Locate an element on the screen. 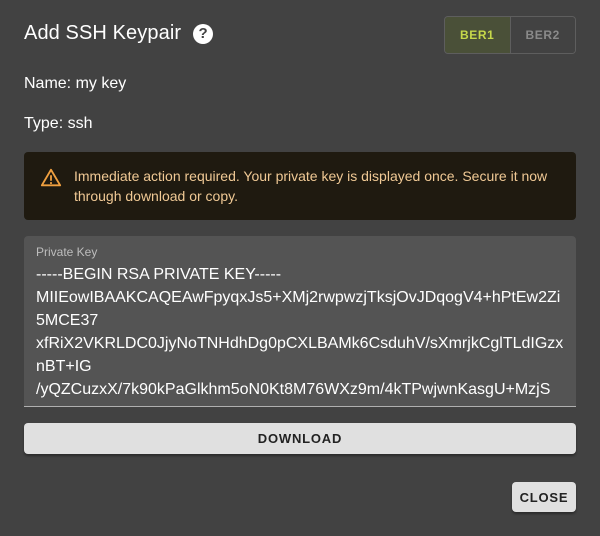  dialog-header: Add SSH Keypair ? is located at coordinates (119, 33).